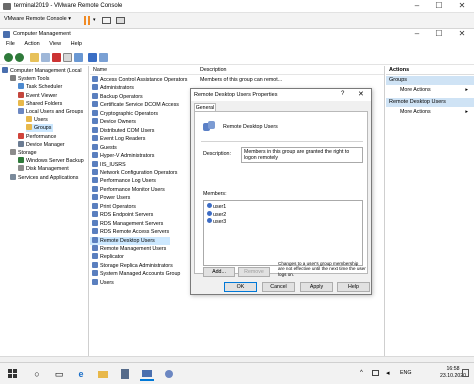 This screenshot has width=474, height=384. I want to click on list-item: Certificate Service DCOM Access, so click(145, 105).